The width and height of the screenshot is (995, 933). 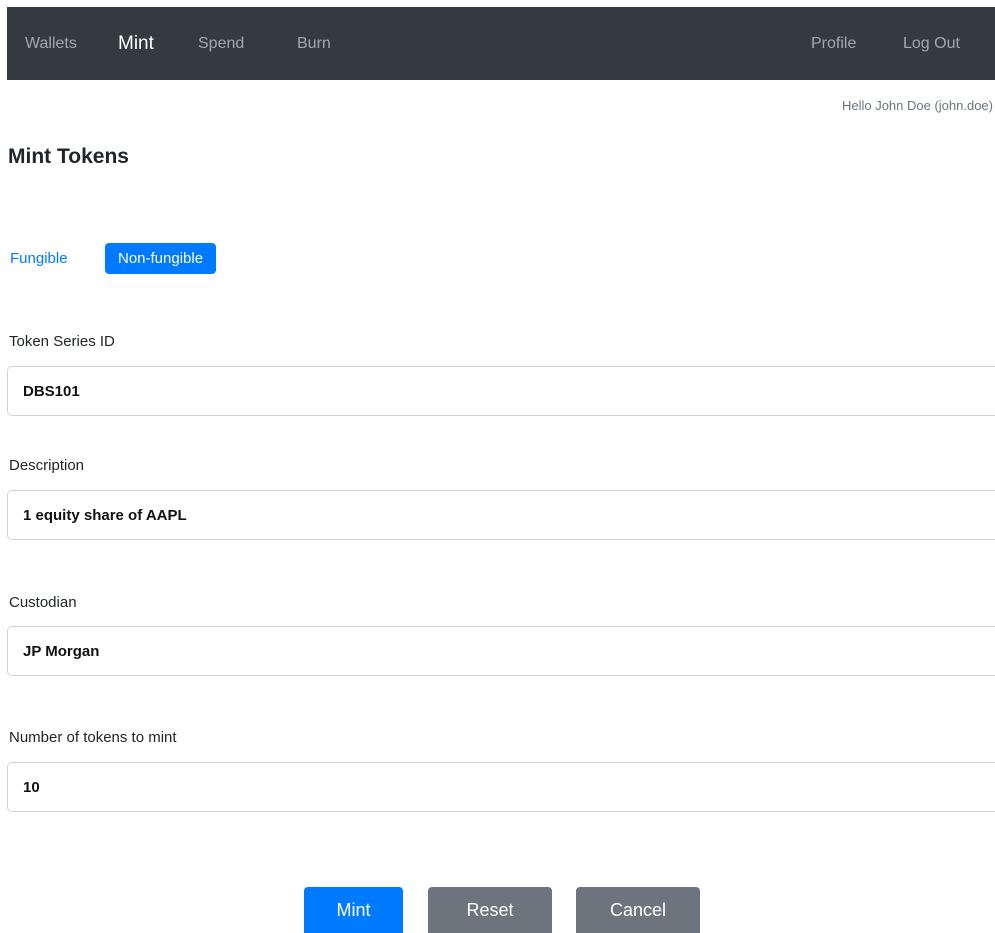 What do you see at coordinates (490, 910) in the screenshot?
I see `reset-button: Reset` at bounding box center [490, 910].